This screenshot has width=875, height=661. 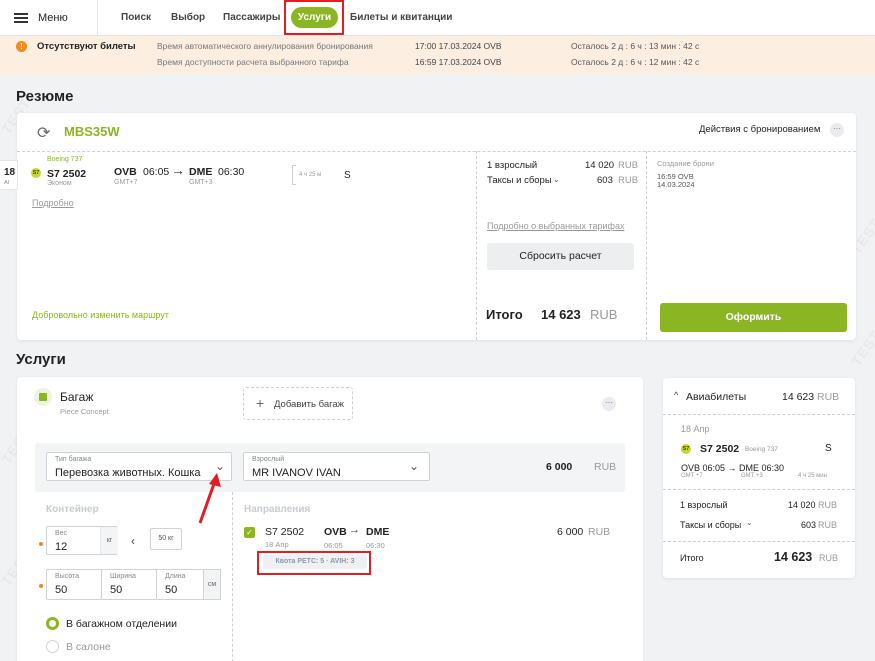 What do you see at coordinates (635, 46) in the screenshot?
I see `alert-remaining: Осталось 2 д : 6 ч : 13 мин : 42 с` at bounding box center [635, 46].